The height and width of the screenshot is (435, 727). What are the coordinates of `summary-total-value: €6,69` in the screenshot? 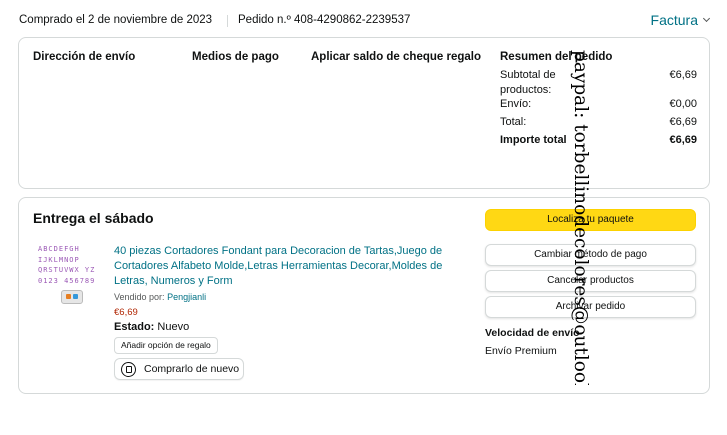 It's located at (683, 122).